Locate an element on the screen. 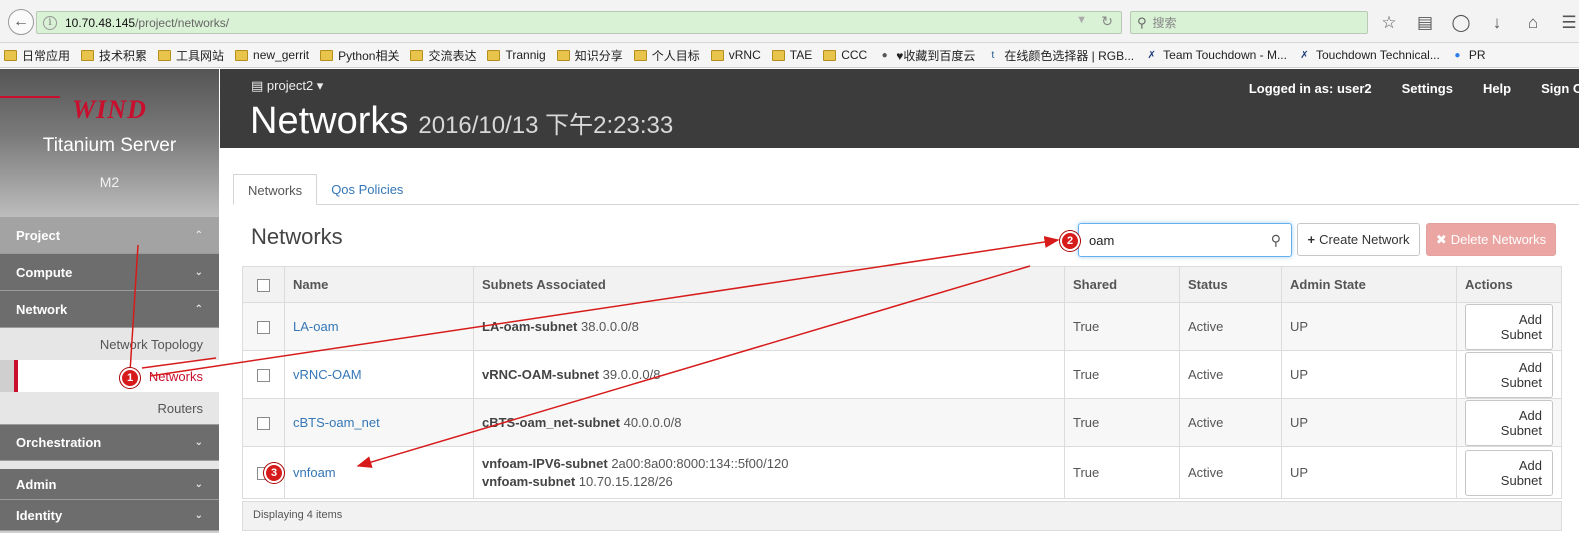 The image size is (1579, 533). name-cell: vnfoam is located at coordinates (379, 472).